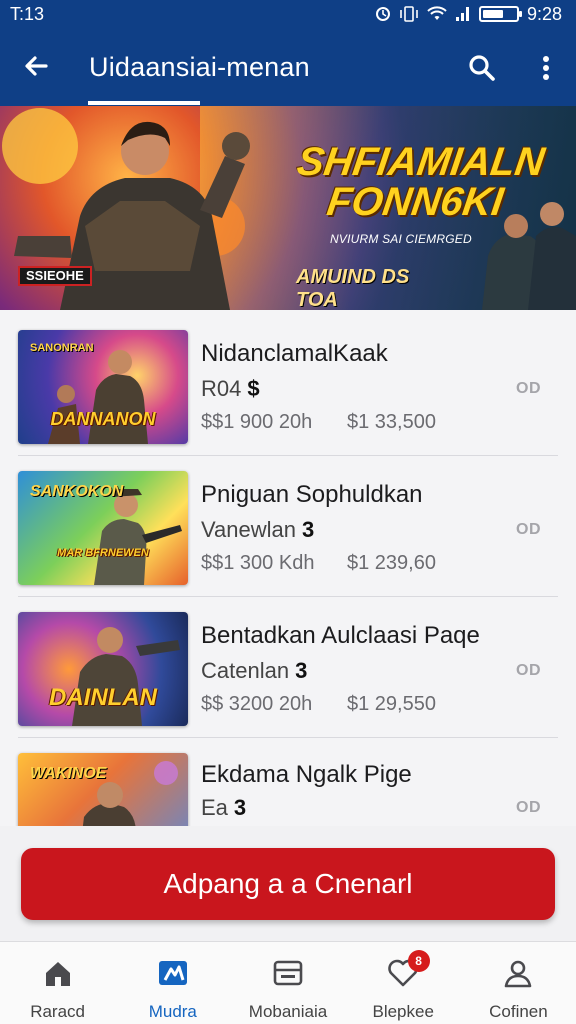 This screenshot has height=1024, width=576. I want to click on nav-item-wallet: Mobaniaia, so click(287, 983).